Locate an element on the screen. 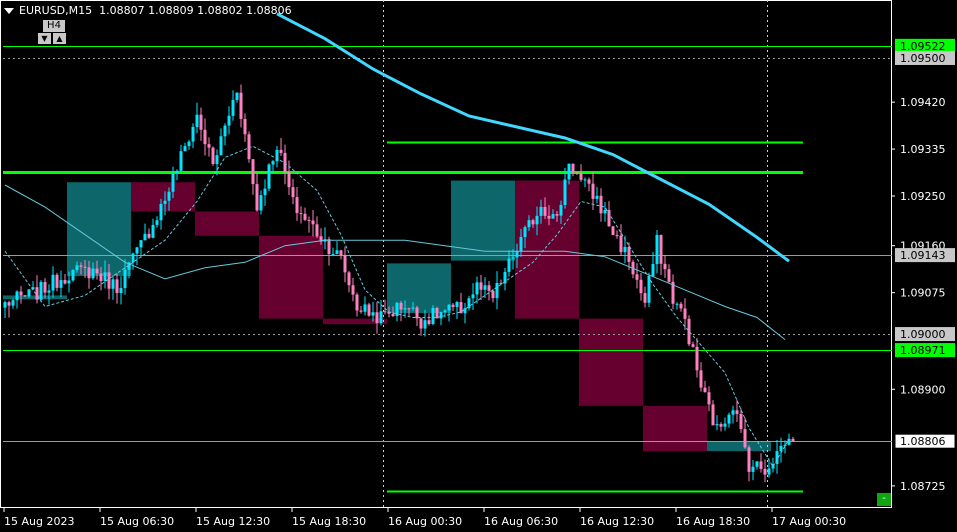  x-tick-label: 15 Aug 06:30 is located at coordinates (137, 521).